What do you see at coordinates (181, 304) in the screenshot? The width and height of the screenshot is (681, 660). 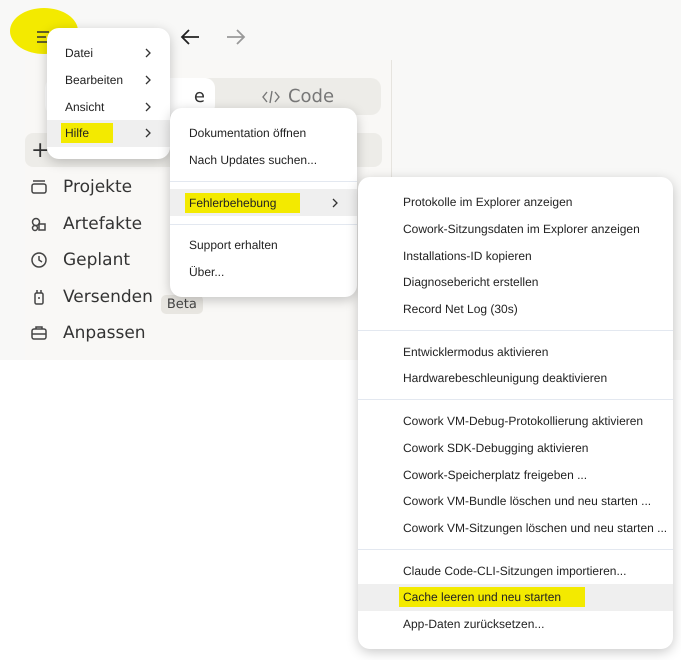 I see `beta-badge: Beta` at bounding box center [181, 304].